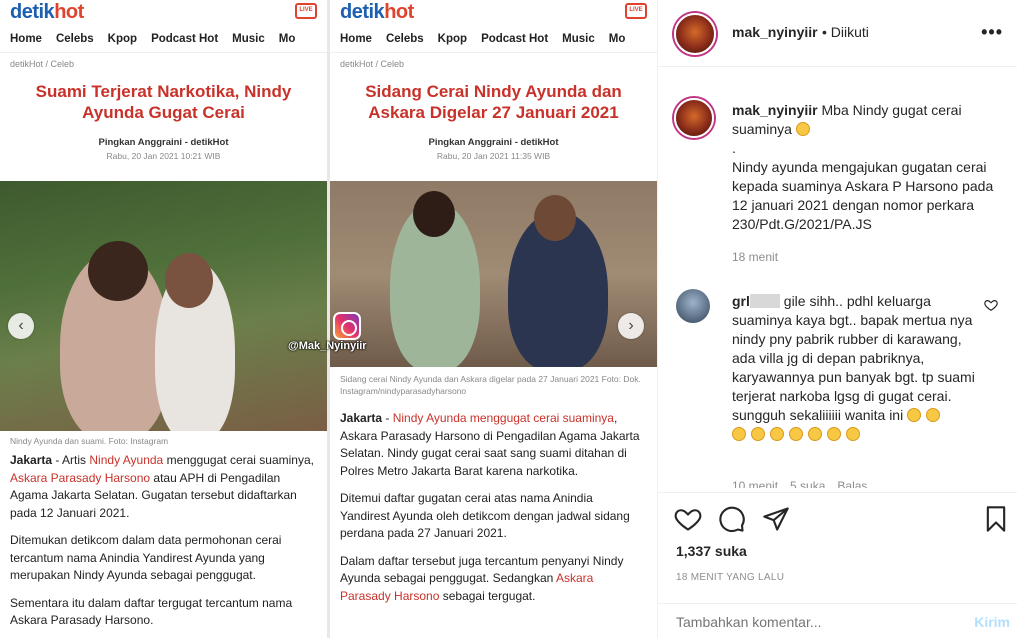 This screenshot has height=638, width=1017. Describe the element at coordinates (992, 32) in the screenshot. I see `more-horizontal-icon: •••` at that location.